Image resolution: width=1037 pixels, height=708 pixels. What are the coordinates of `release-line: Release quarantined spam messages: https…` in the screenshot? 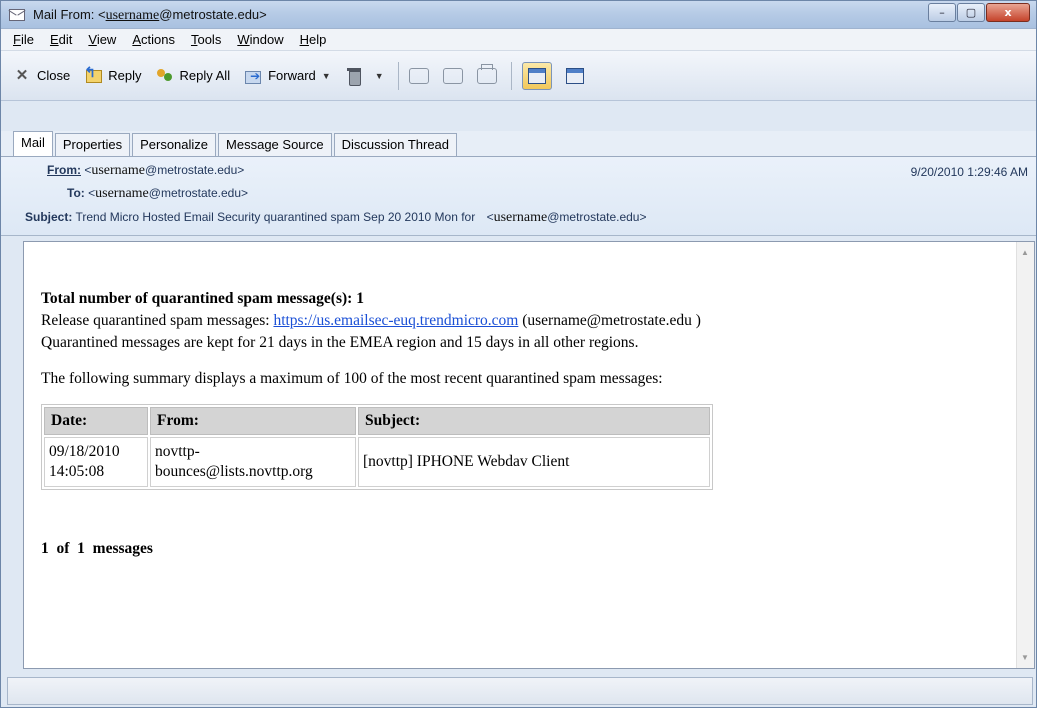 It's located at (371, 320).